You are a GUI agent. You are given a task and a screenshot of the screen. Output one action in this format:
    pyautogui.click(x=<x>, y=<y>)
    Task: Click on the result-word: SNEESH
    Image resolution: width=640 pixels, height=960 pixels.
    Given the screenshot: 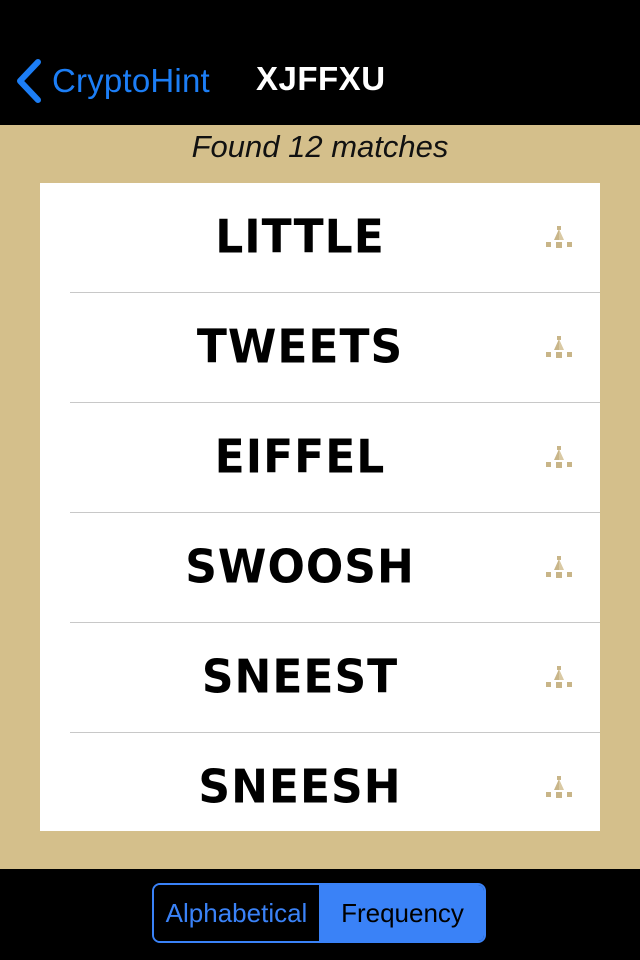 What is the action you would take?
    pyautogui.click(x=300, y=787)
    